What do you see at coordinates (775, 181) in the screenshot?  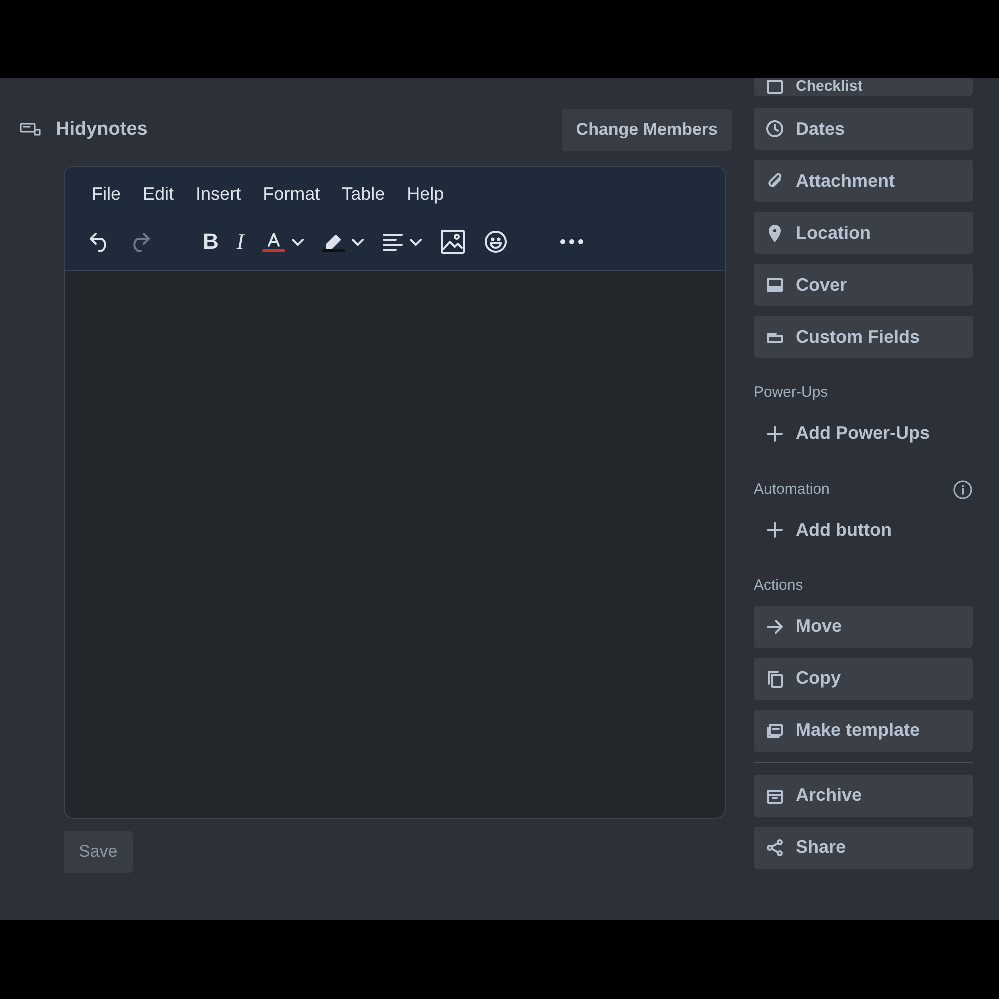 I see `paperclip-icon` at bounding box center [775, 181].